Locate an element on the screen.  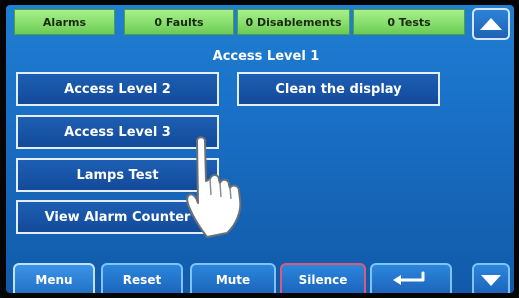
silence-label: Silence is located at coordinates (323, 280).